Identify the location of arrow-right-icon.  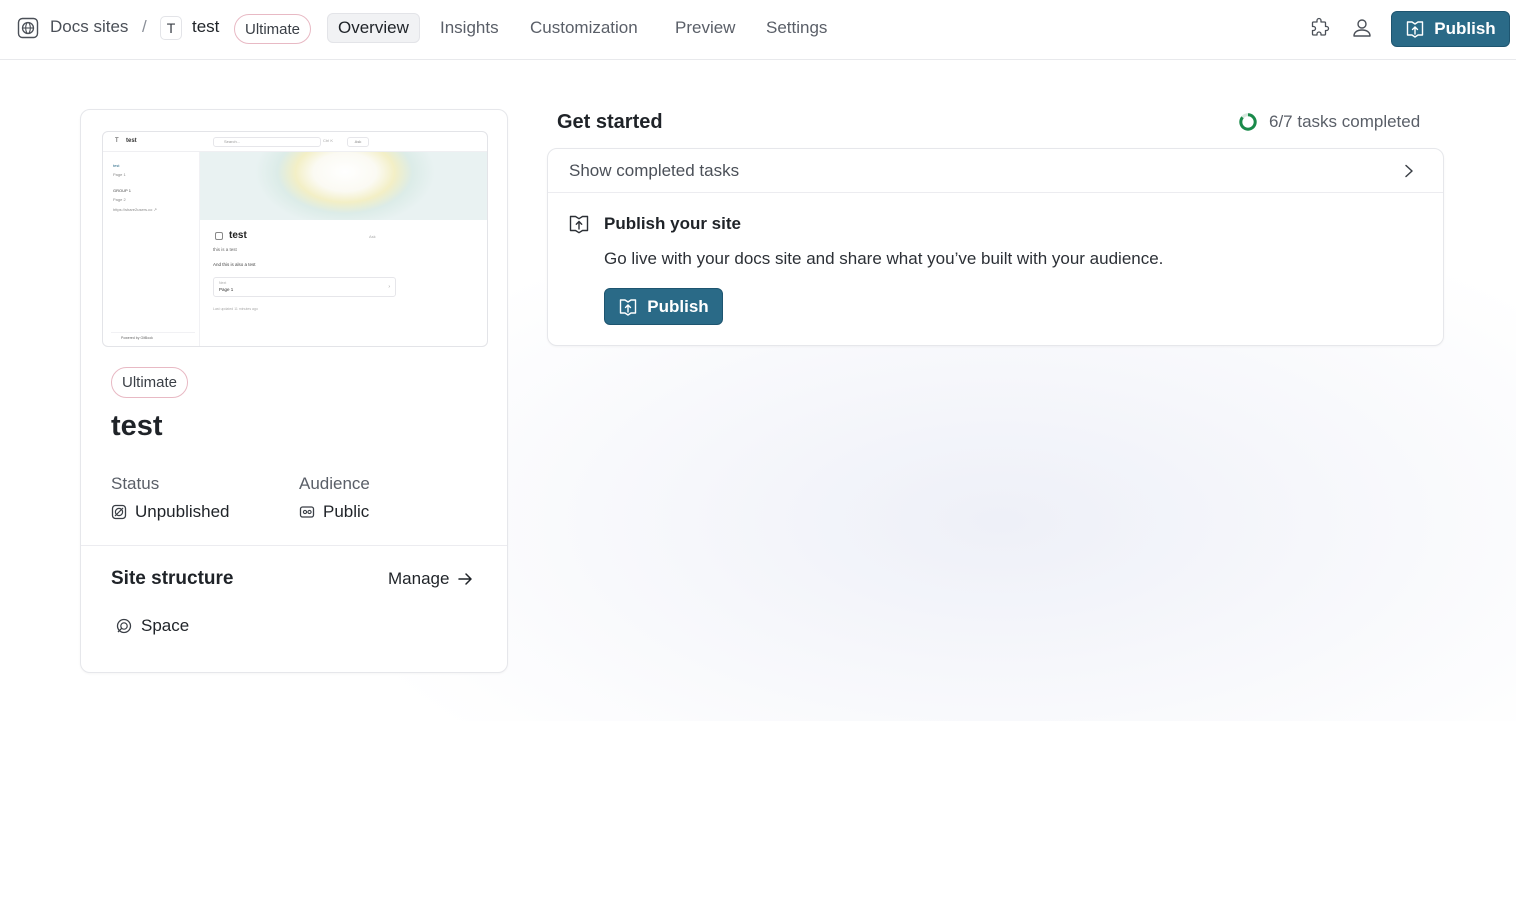
(465, 579).